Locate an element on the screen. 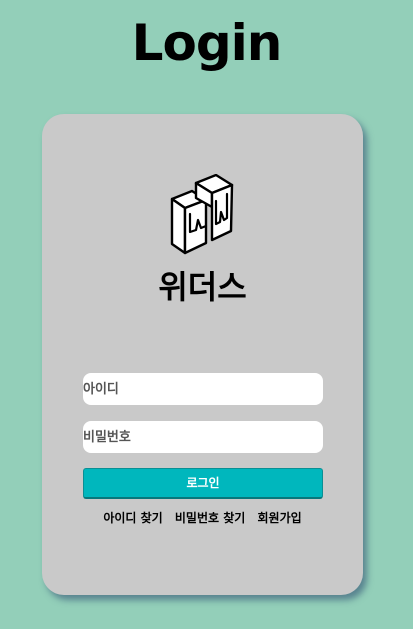 Image resolution: width=413 pixels, height=629 pixels. withus-logo-icon is located at coordinates (202, 214).